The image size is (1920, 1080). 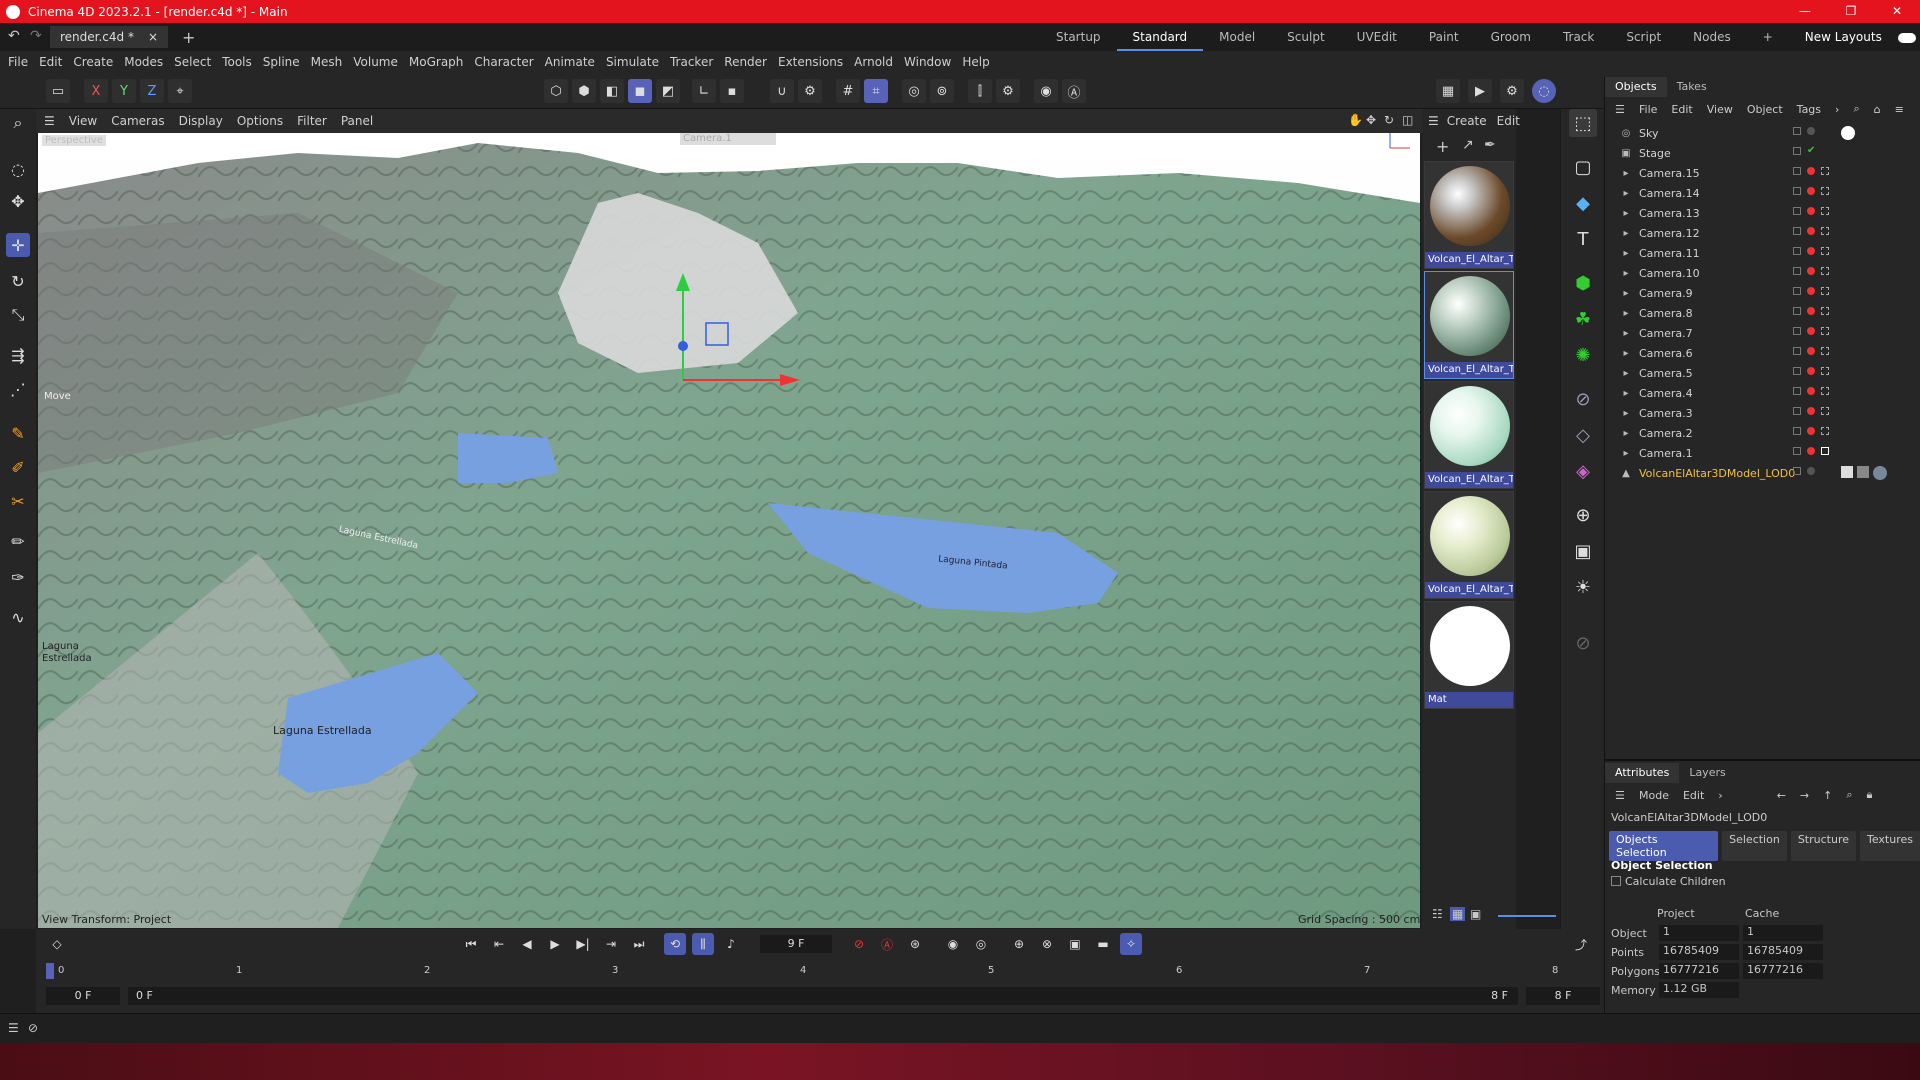 I want to click on autokey-icon: Ⓐ, so click(x=887, y=944).